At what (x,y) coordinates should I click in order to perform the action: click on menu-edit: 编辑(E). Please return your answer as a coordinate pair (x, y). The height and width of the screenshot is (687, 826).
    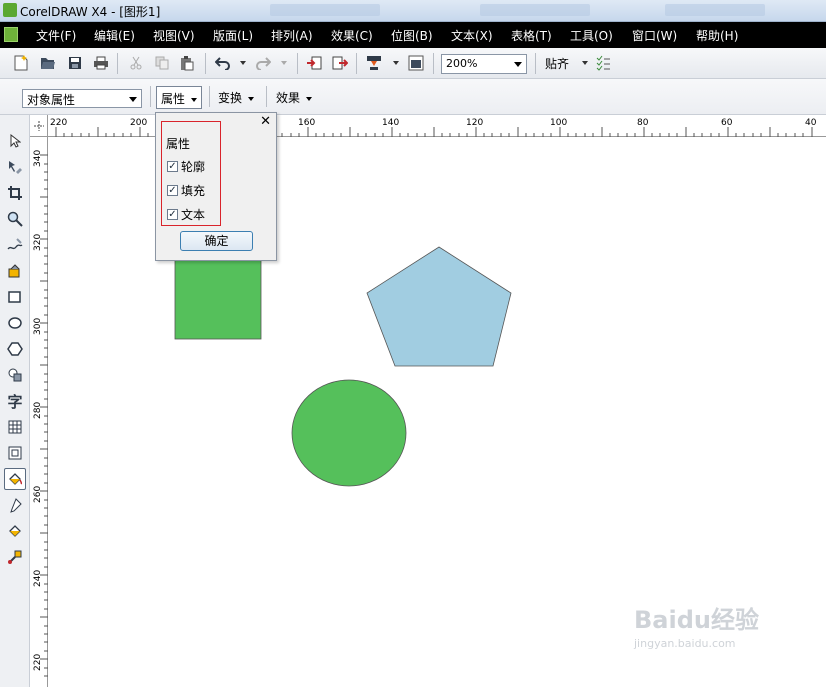
    Looking at the image, I should click on (114, 35).